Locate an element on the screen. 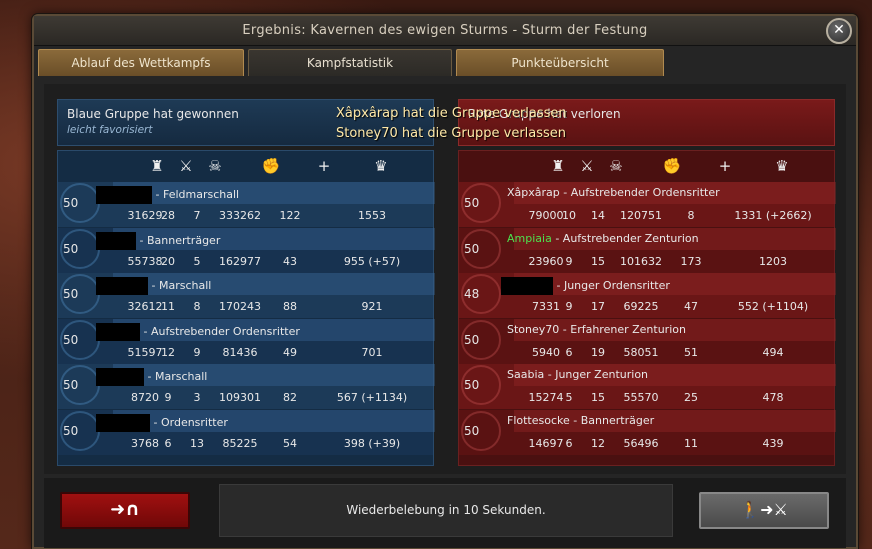  player-row: 50 - Feldmarschall 31629 28 7 333262 122 1553 is located at coordinates (246, 204).